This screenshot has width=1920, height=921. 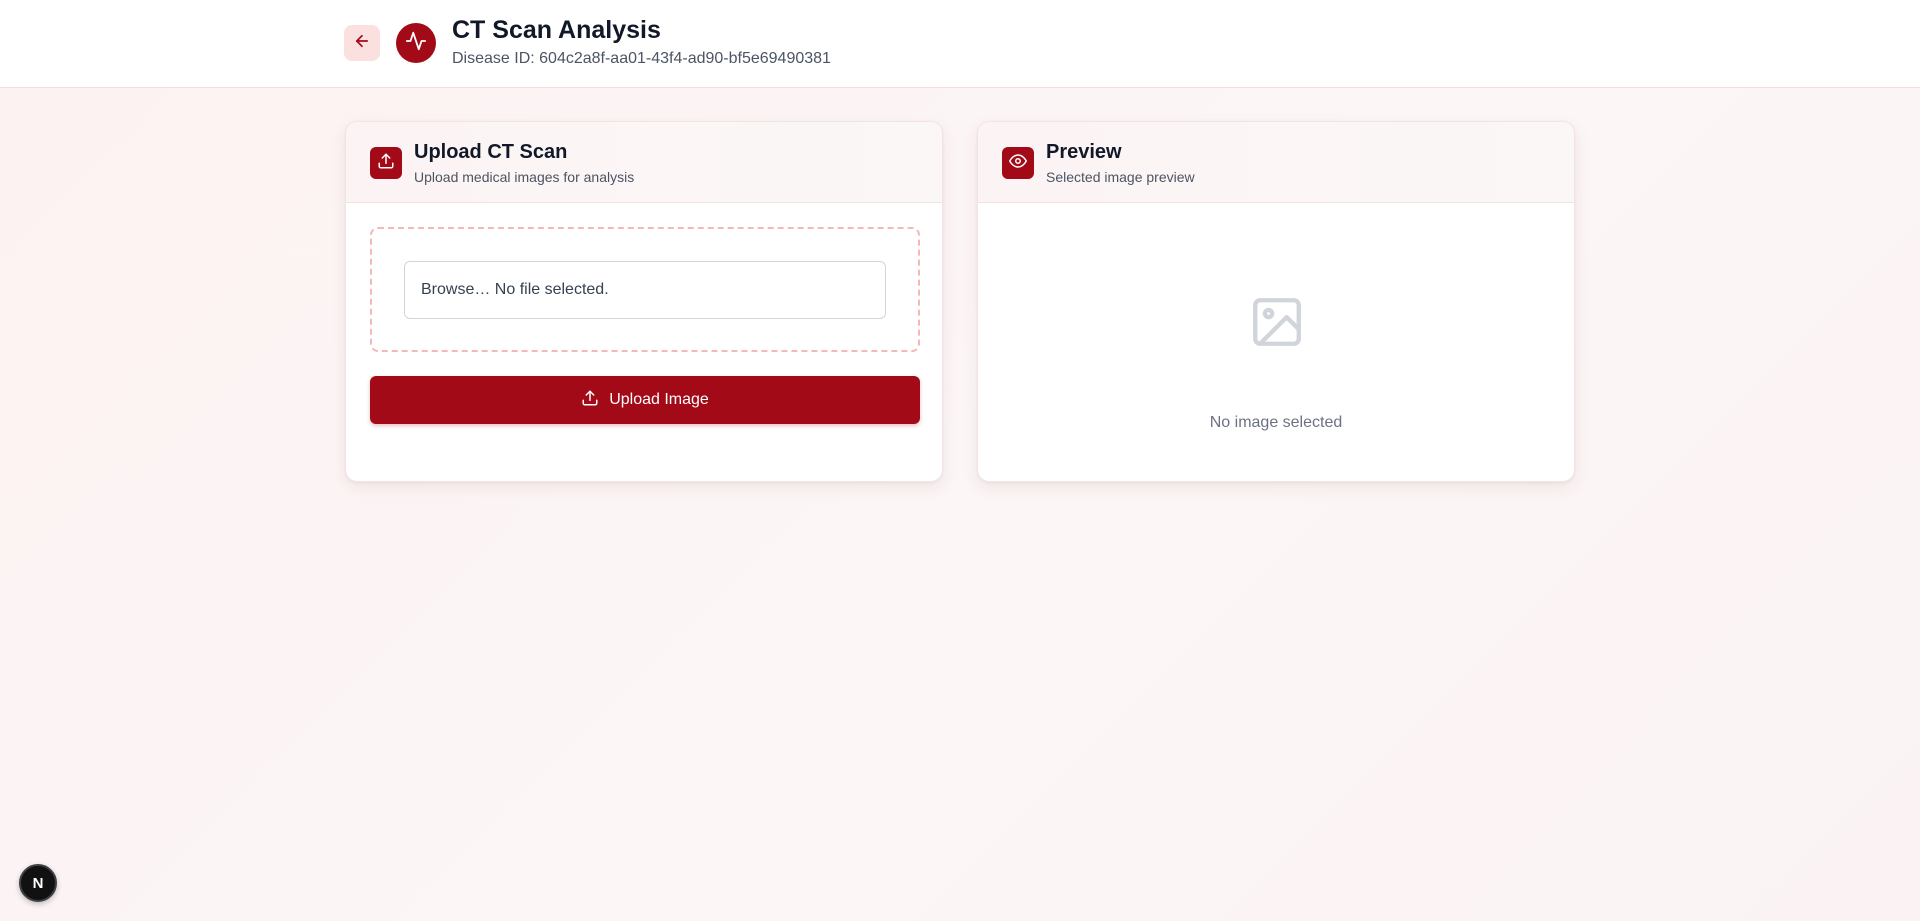 What do you see at coordinates (491, 152) in the screenshot?
I see `upload-card-title: Upload CT Scan` at bounding box center [491, 152].